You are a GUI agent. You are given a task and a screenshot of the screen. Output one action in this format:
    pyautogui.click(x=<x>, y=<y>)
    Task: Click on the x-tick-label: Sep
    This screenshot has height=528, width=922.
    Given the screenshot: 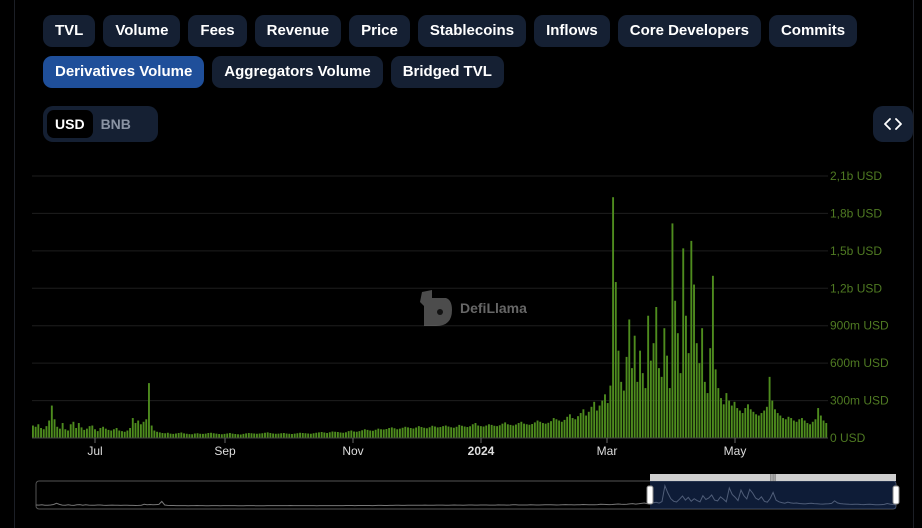 What is the action you would take?
    pyautogui.click(x=225, y=451)
    